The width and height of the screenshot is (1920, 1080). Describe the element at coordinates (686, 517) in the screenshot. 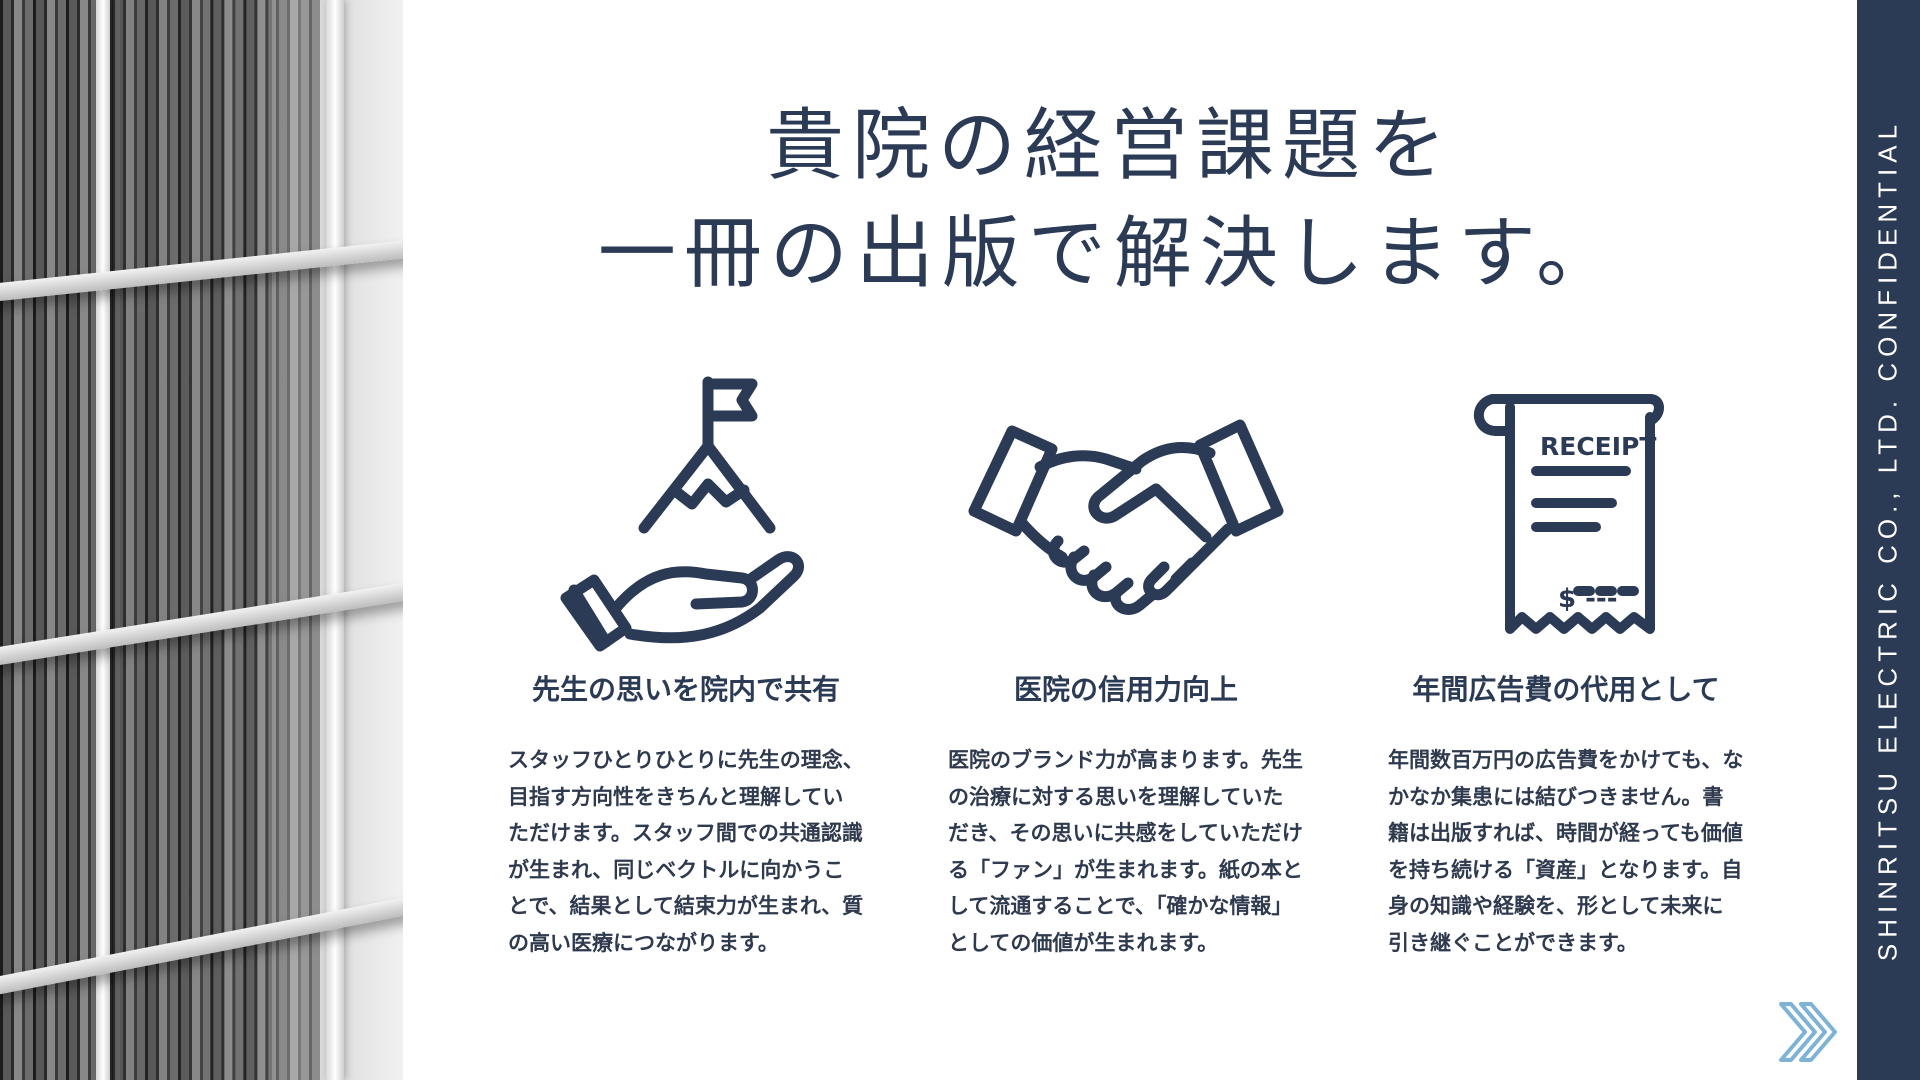

I see `hand-mountain-flag-icon` at that location.